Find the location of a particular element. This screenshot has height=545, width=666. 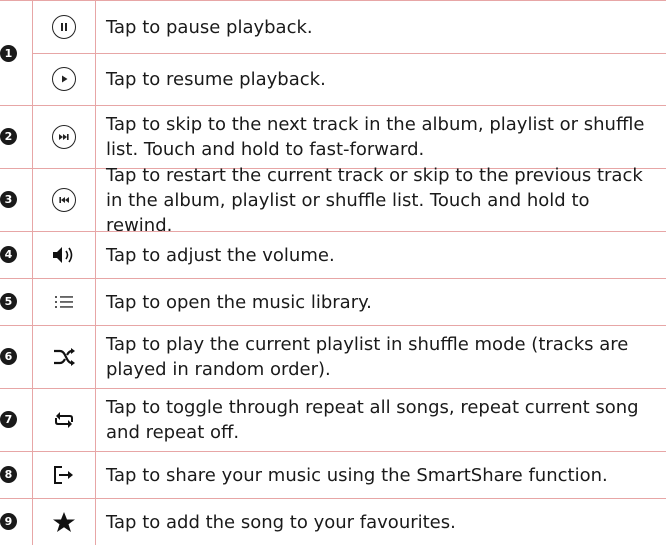

row-description: Tap to pause playback. is located at coordinates (209, 27).